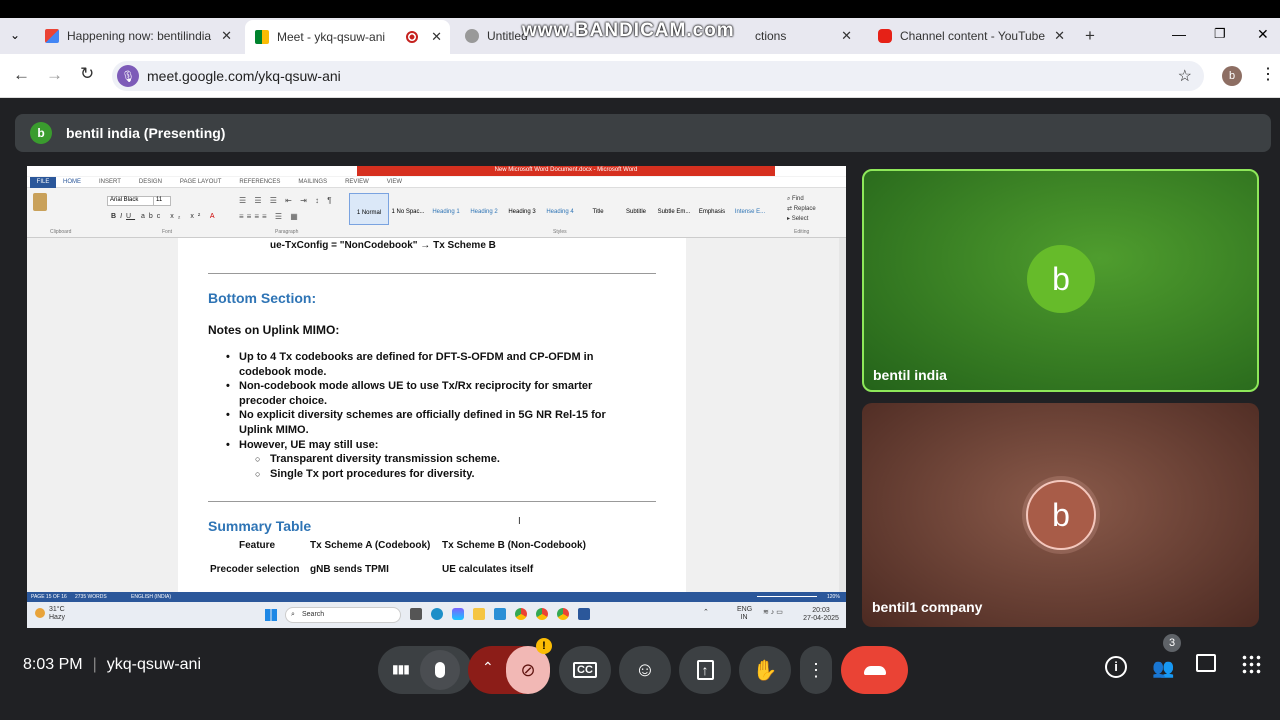 The image size is (1280, 720). What do you see at coordinates (514, 545) in the screenshot?
I see `table-header-cell: Tx Scheme B (Non-Codebook)` at bounding box center [514, 545].